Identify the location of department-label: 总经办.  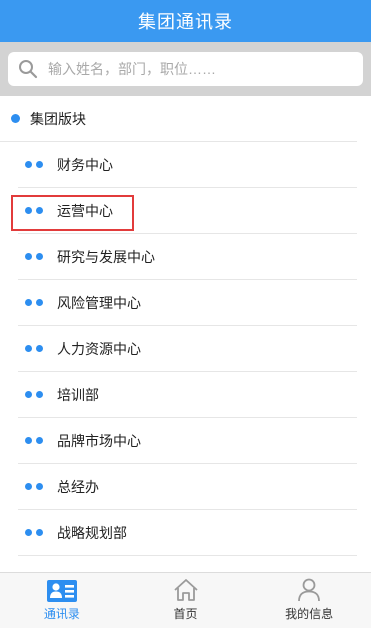
(78, 486).